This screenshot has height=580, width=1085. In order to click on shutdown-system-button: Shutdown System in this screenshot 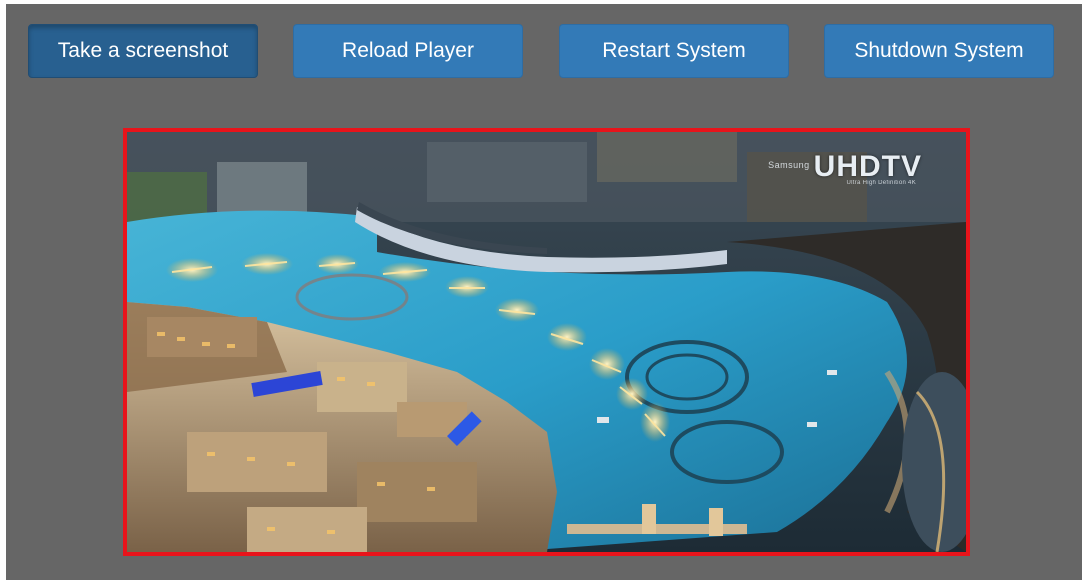, I will do `click(939, 51)`.